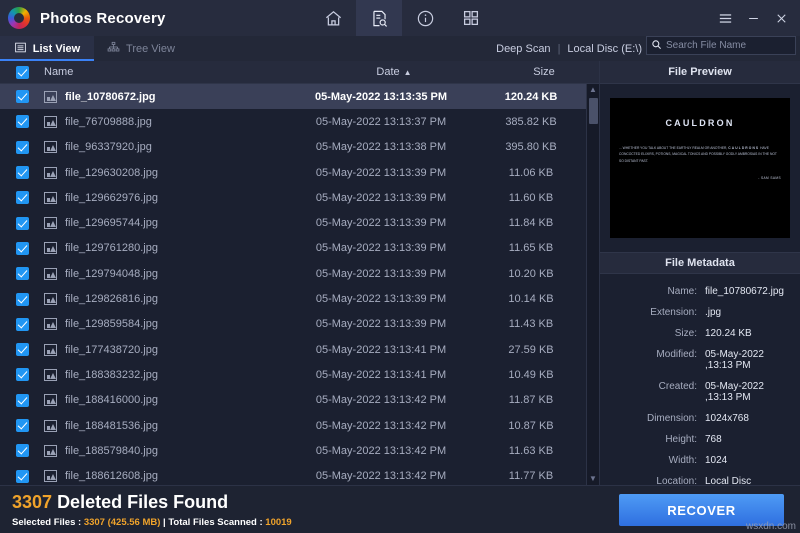  What do you see at coordinates (531, 197) in the screenshot?
I see `row-size-cell: 11.60 KB` at bounding box center [531, 197].